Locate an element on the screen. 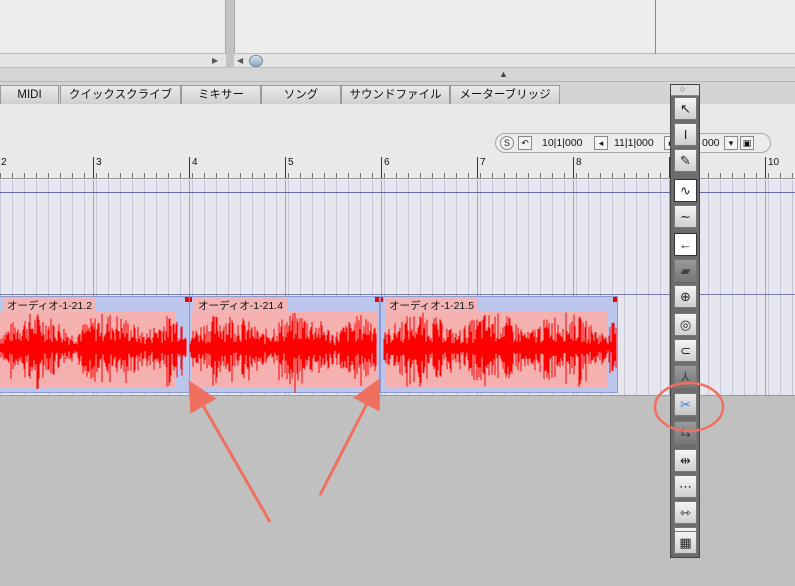 The width and height of the screenshot is (795, 586). selection-transport-bar: S ↶ 10|1|000 ◂ 11|1|000 ▸ 000 ▾ ▣ is located at coordinates (633, 143).